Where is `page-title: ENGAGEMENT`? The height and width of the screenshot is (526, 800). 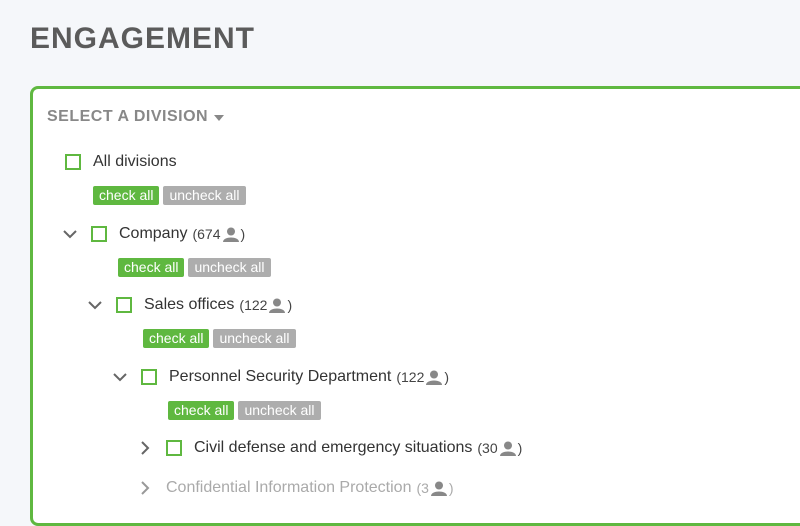 page-title: ENGAGEMENT is located at coordinates (143, 38).